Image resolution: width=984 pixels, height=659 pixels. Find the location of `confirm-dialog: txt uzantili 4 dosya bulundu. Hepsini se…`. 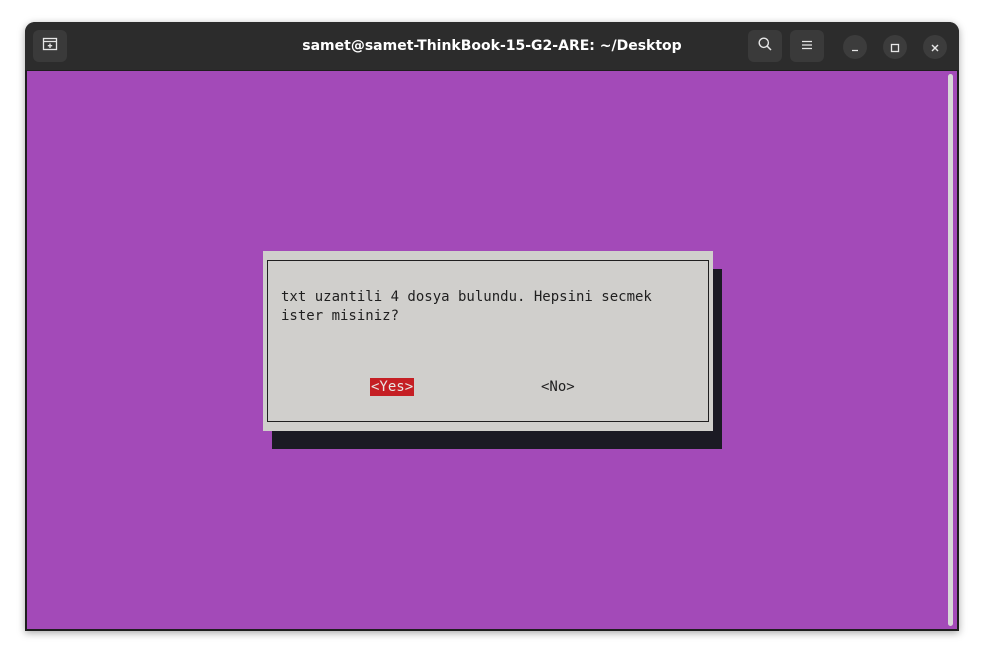

confirm-dialog: txt uzantili 4 dosya bulundu. Hepsini se… is located at coordinates (488, 341).